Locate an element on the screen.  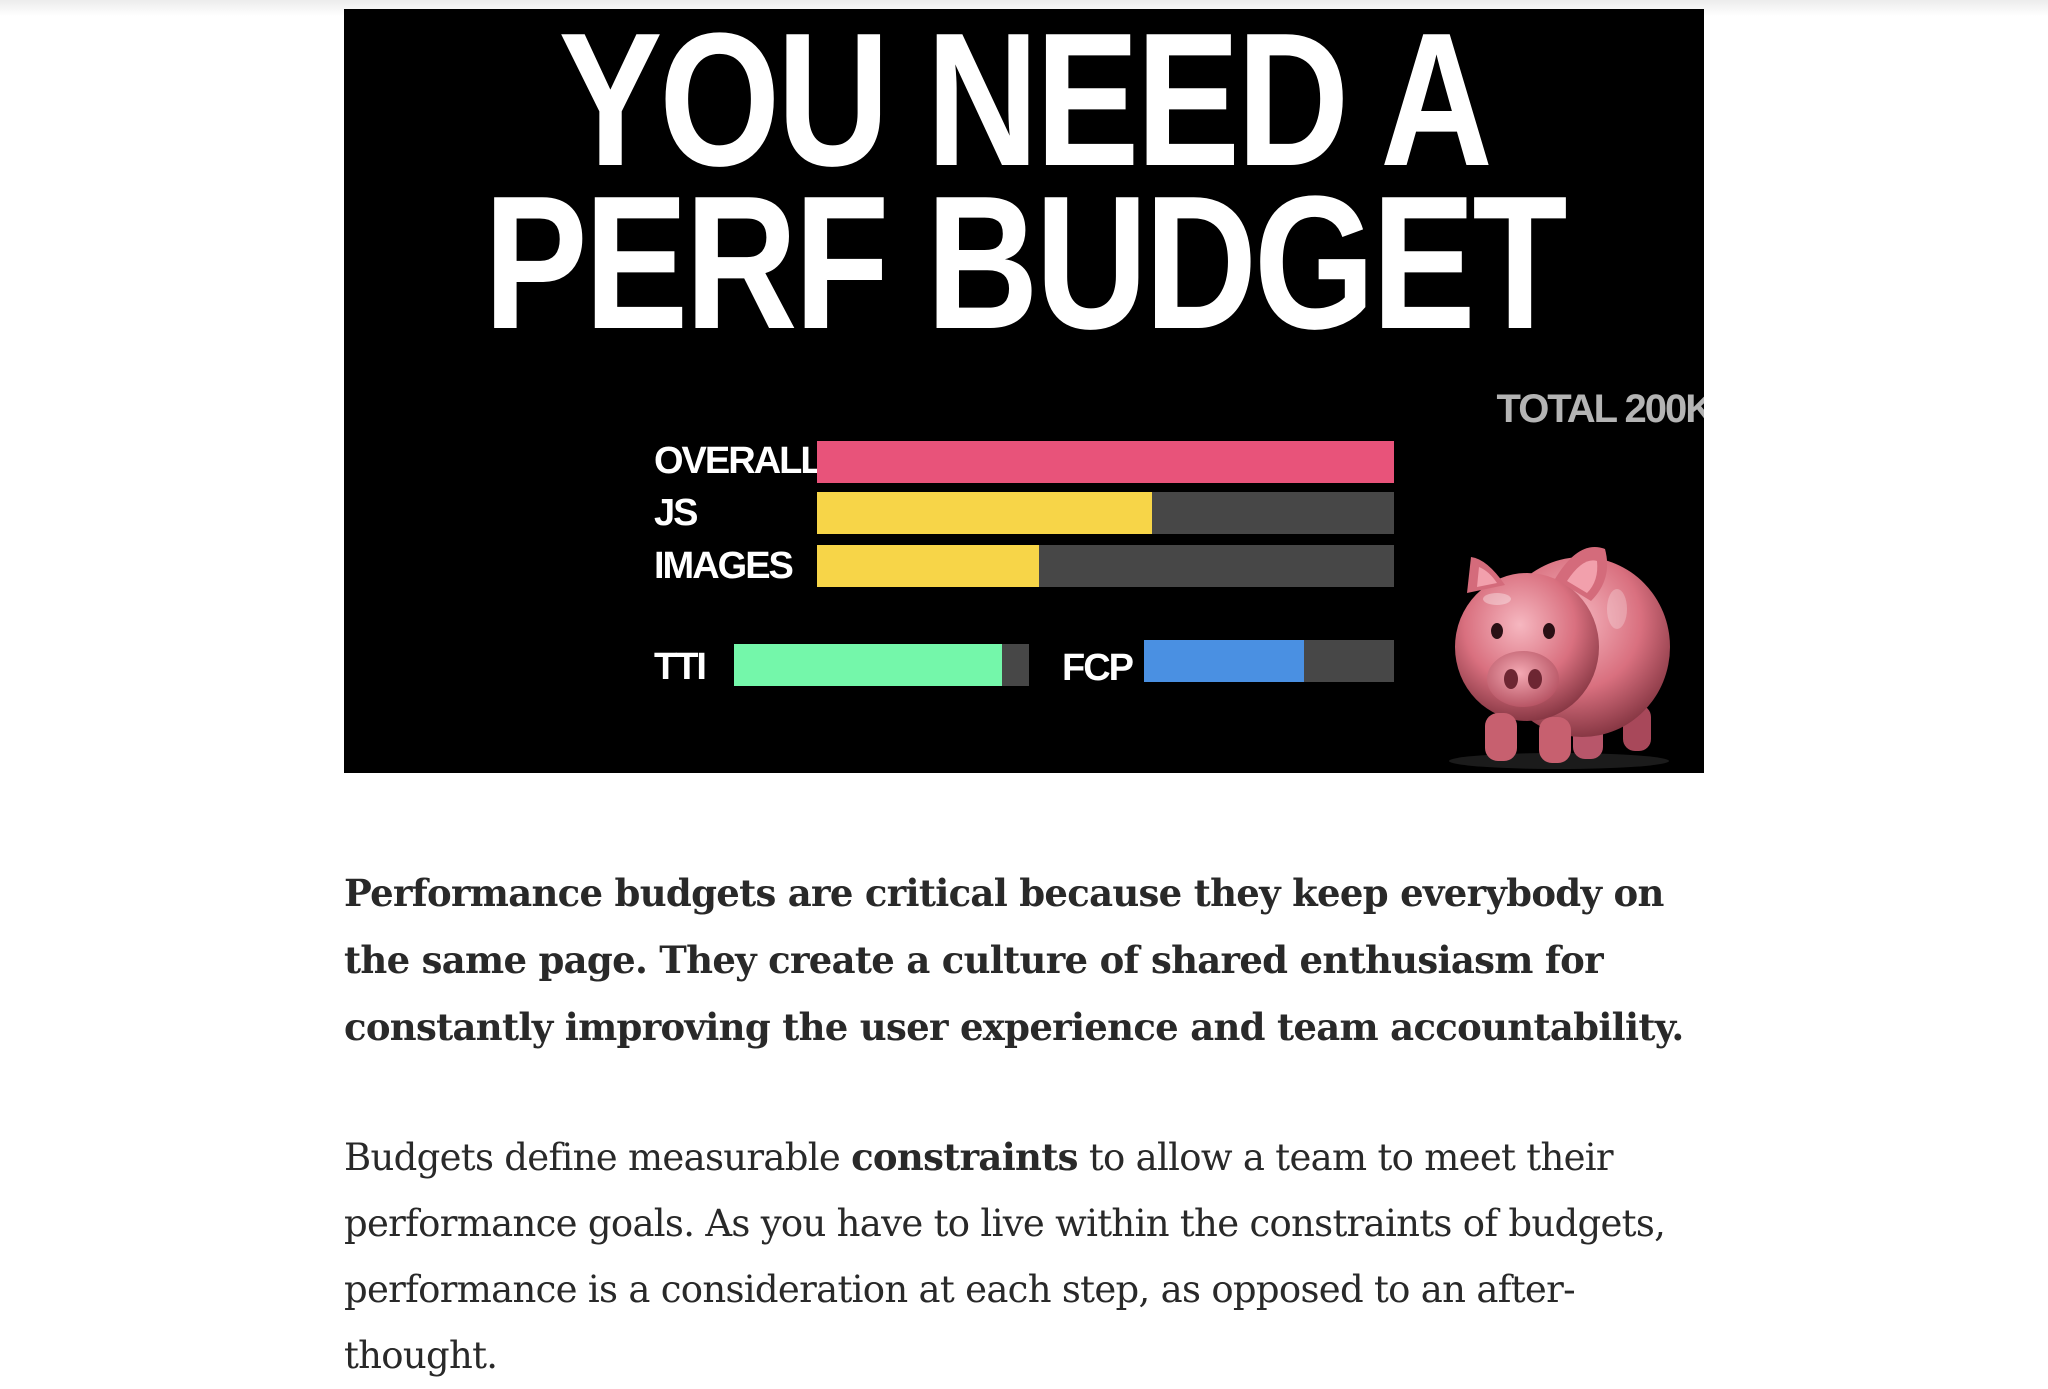
bar-label-js: JS is located at coordinates (676, 513).